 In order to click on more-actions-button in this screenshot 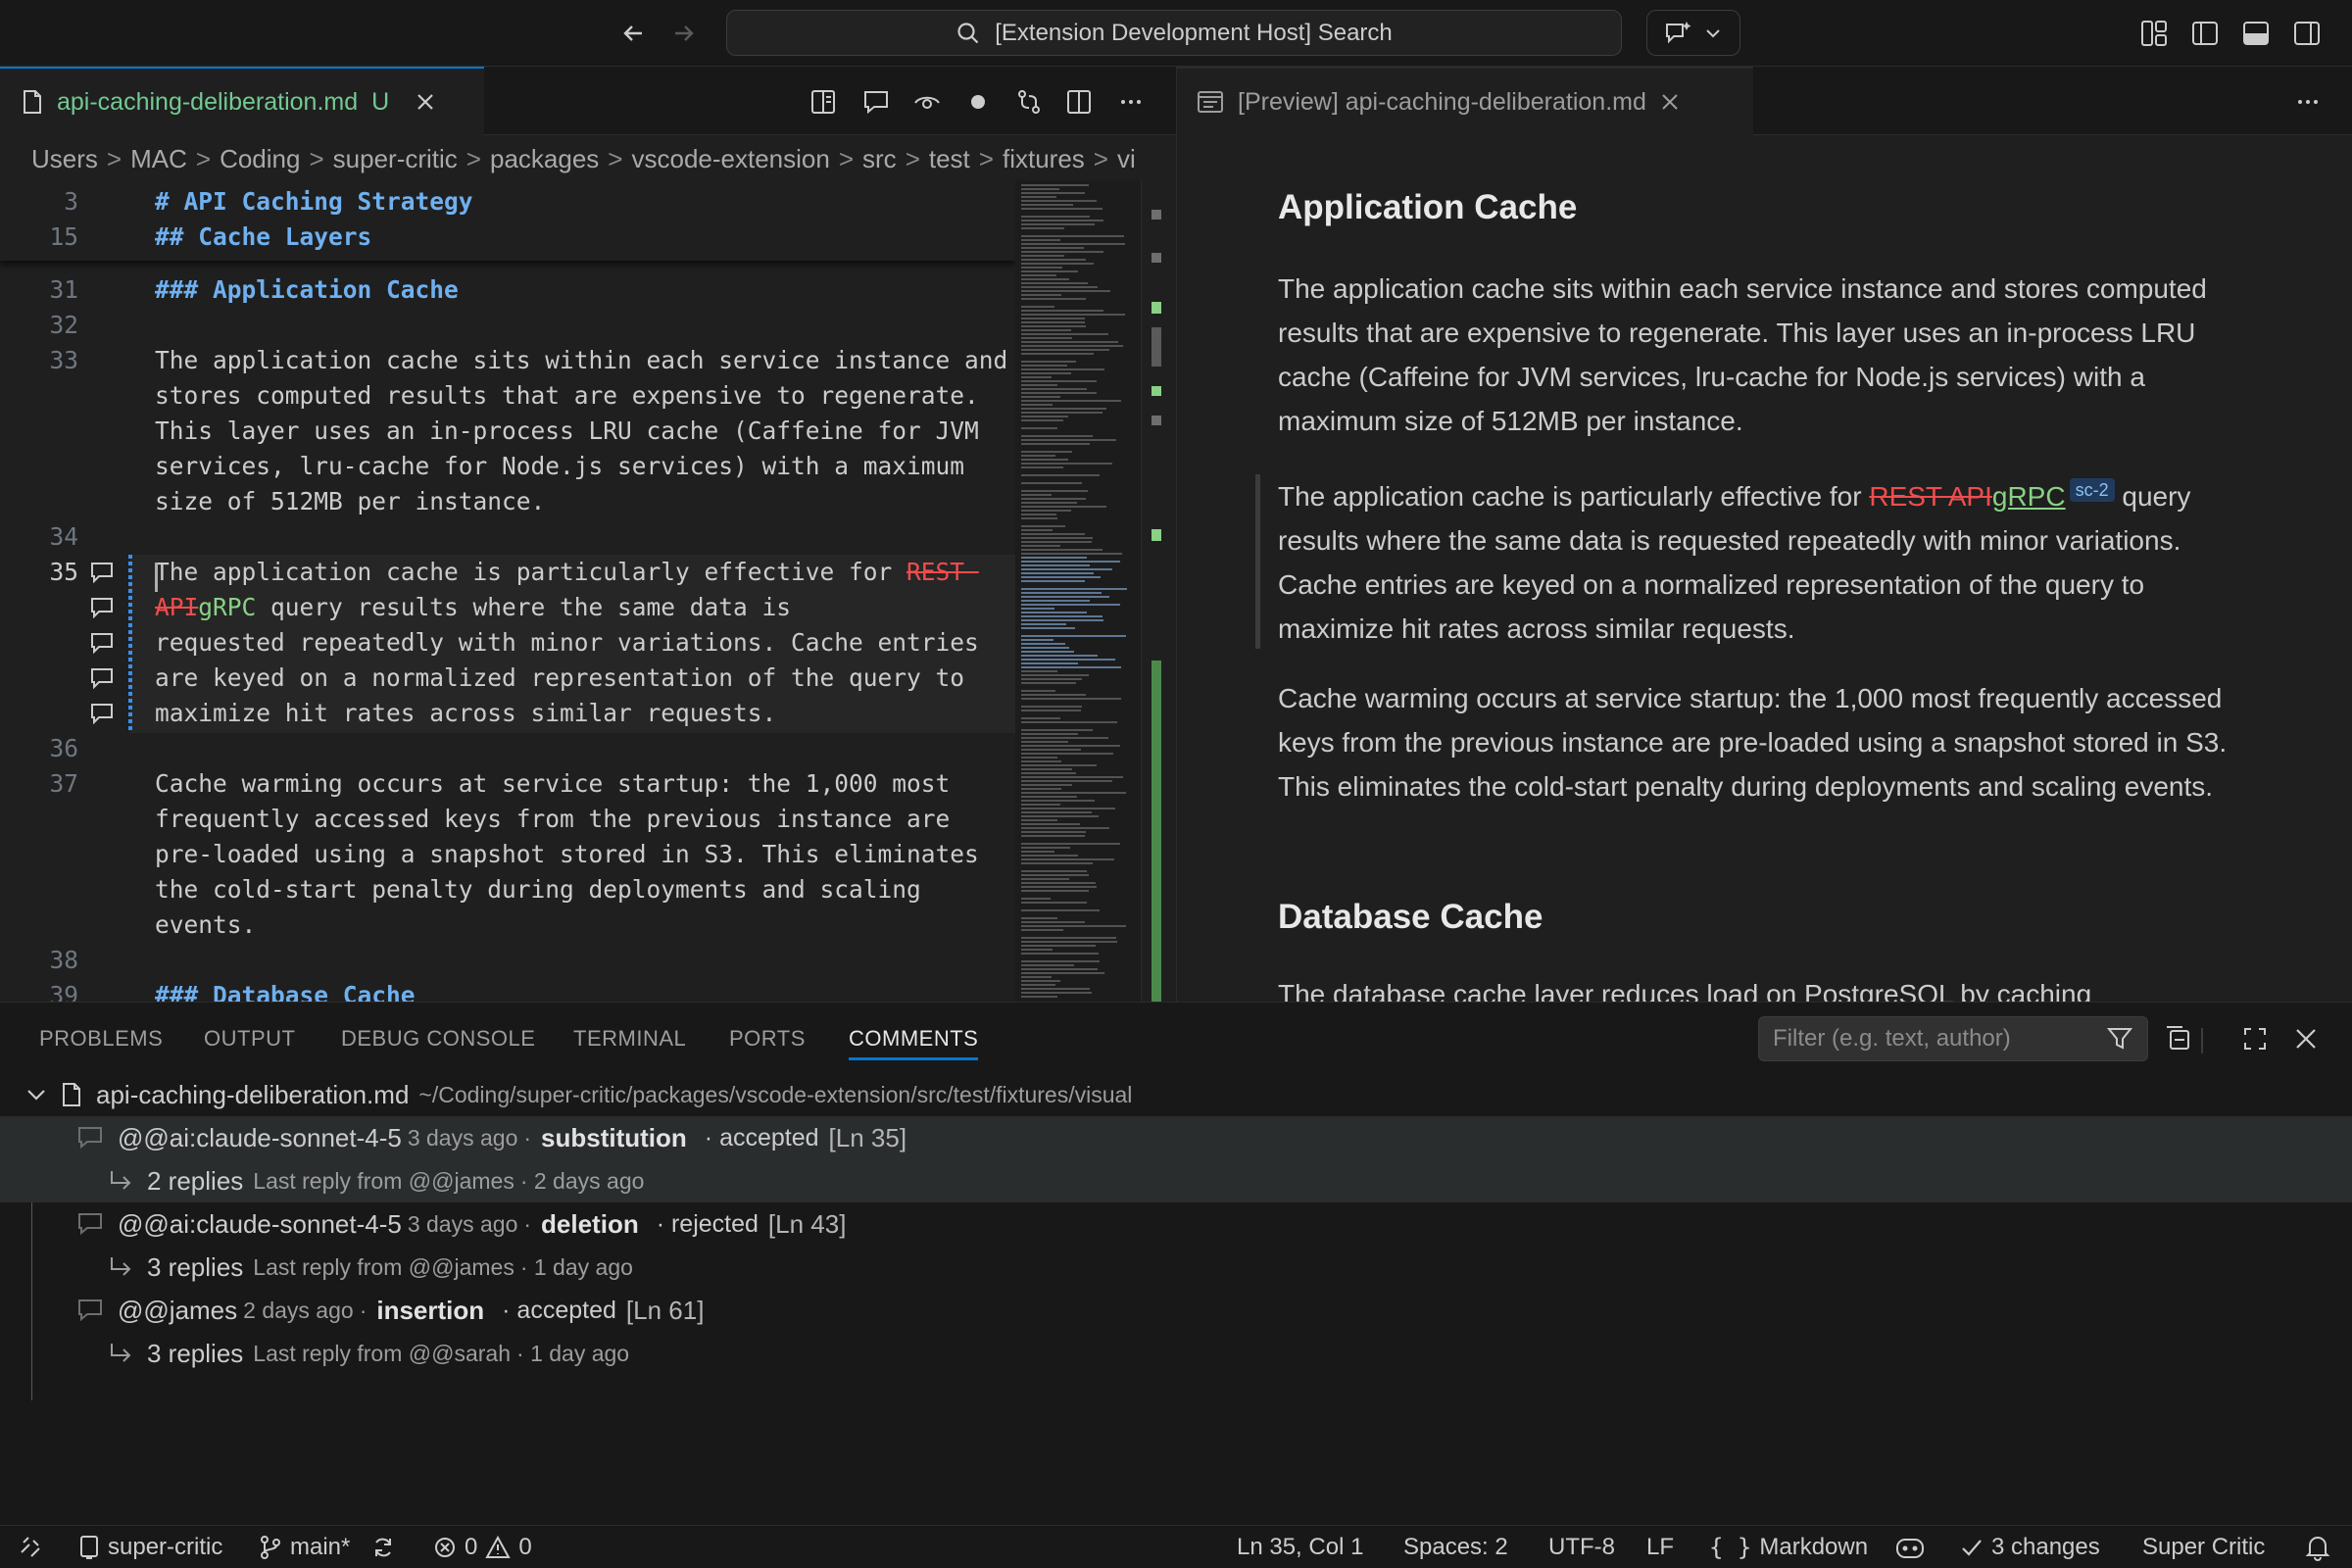, I will do `click(1131, 102)`.